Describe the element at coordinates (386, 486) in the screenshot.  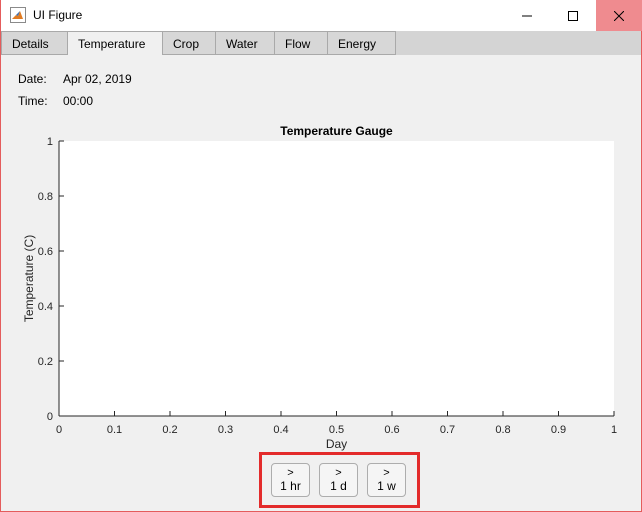
I see `button-label: 1 w` at that location.